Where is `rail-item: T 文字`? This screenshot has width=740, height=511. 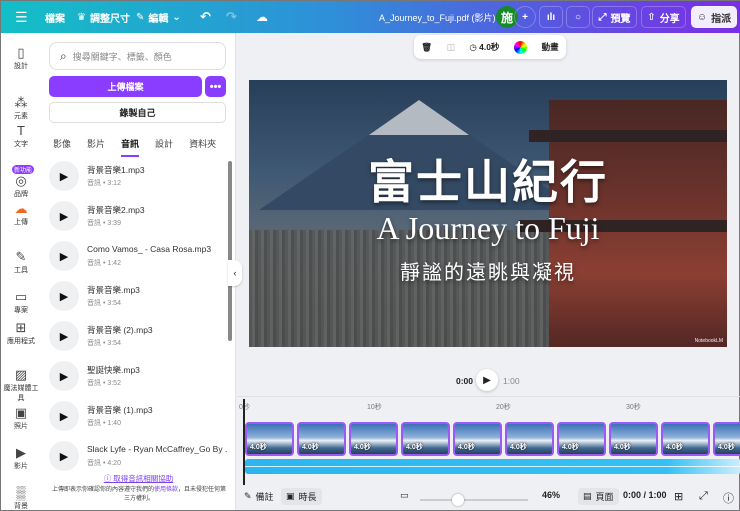 rail-item: T 文字 is located at coordinates (21, 136).